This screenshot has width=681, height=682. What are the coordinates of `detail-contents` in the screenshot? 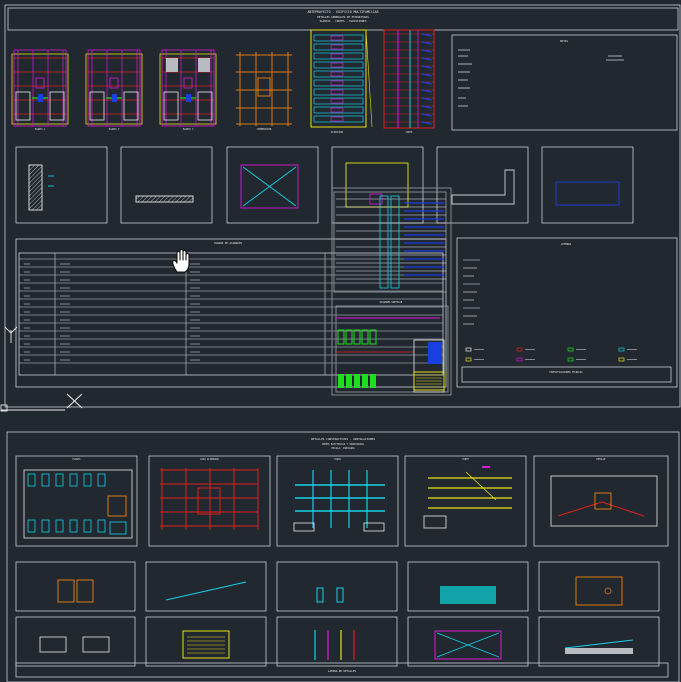 It's located at (324, 186).